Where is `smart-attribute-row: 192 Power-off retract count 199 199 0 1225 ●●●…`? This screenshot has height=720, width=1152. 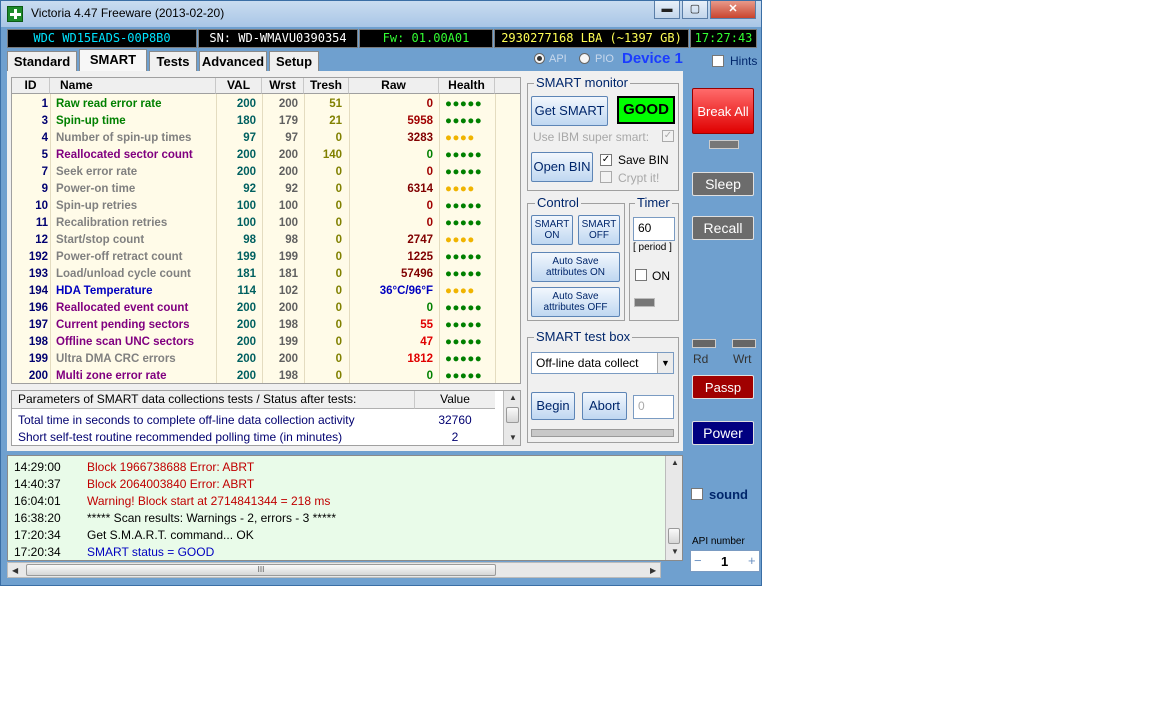 smart-attribute-row: 192 Power-off retract count 199 199 0 1225 ●●●… is located at coordinates (266, 257).